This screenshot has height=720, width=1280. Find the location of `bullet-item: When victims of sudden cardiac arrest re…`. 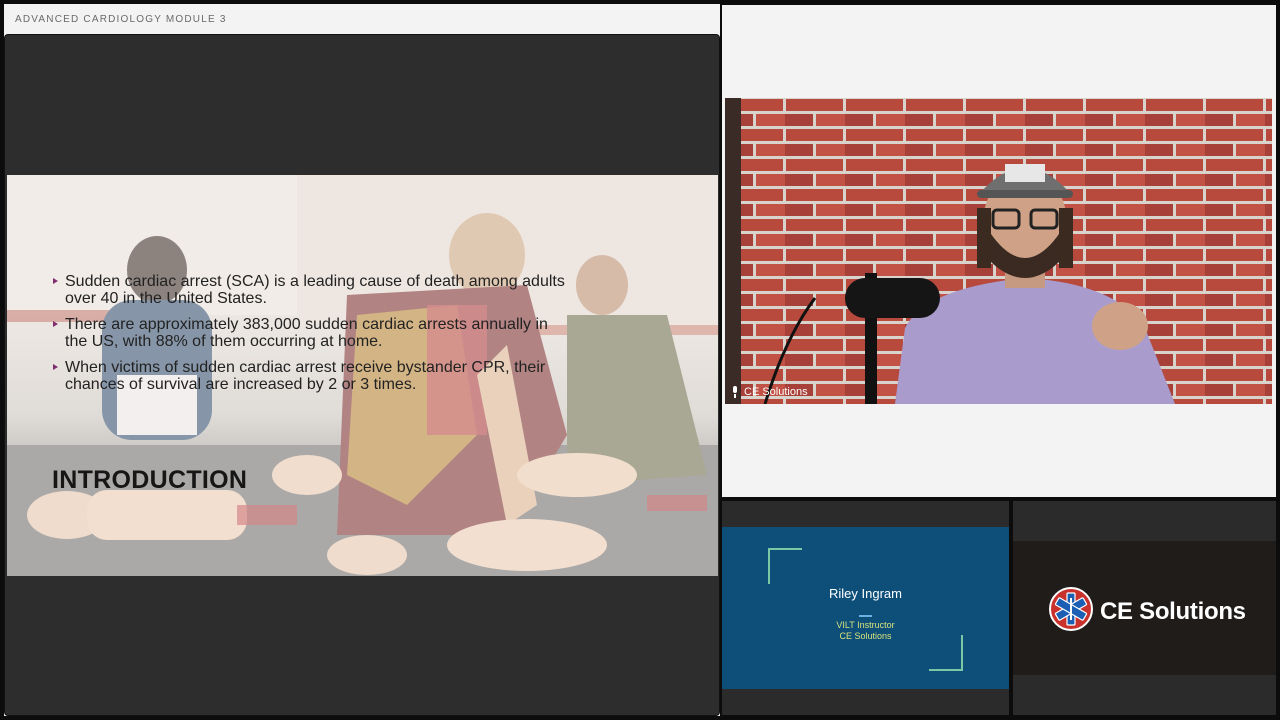

bullet-item: When victims of sudden cardiac arrest re… is located at coordinates (313, 376).